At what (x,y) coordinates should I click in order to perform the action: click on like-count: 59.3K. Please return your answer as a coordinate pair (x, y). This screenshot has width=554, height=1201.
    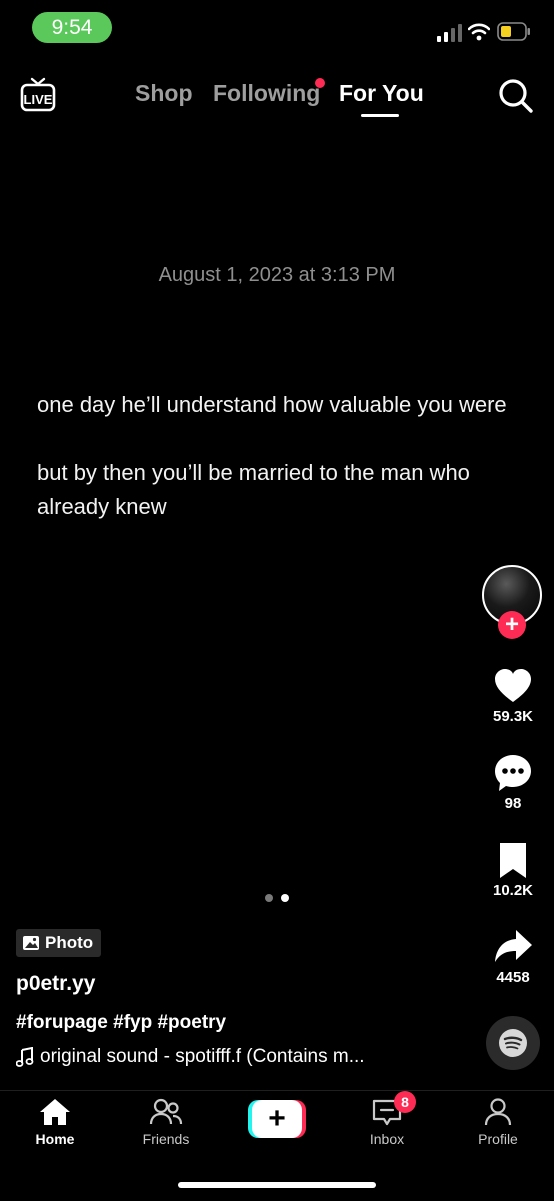
    Looking at the image, I should click on (513, 716).